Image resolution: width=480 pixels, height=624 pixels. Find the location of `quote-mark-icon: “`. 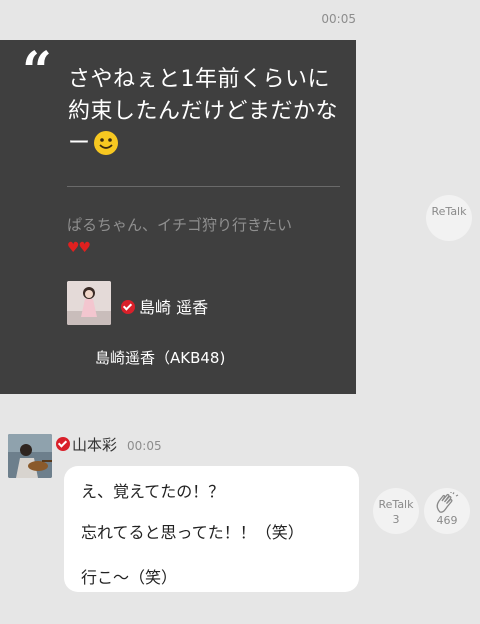

quote-mark-icon: “ is located at coordinates (37, 71).